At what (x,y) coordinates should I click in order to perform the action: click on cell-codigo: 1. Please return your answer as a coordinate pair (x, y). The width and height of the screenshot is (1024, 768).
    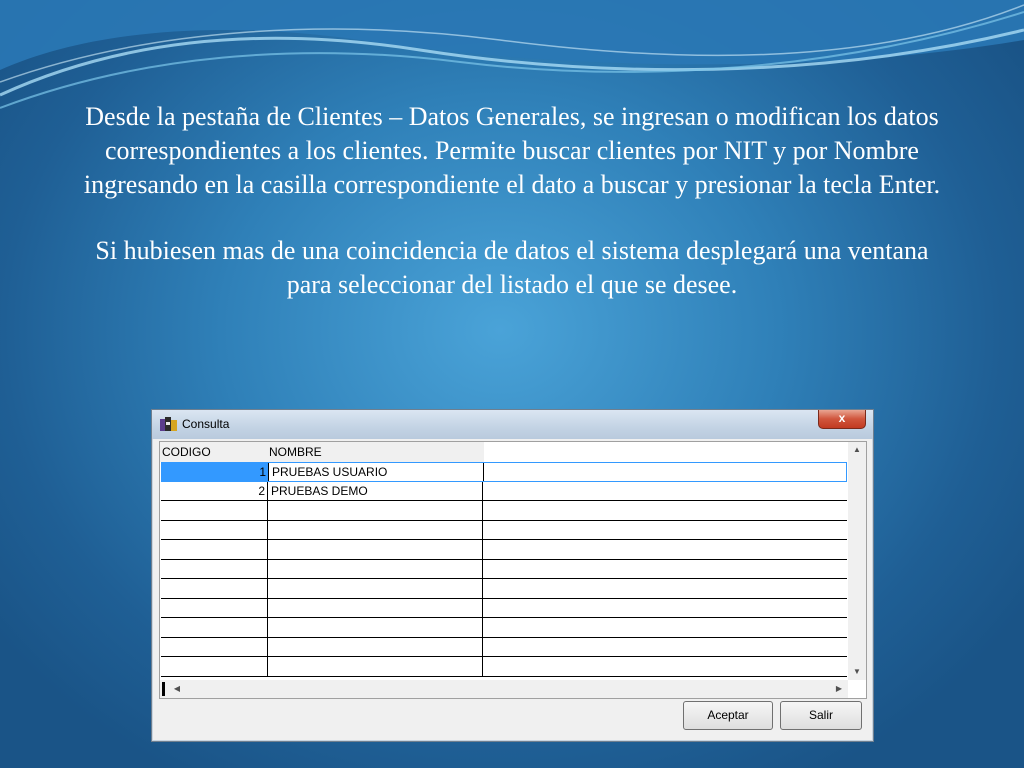
    Looking at the image, I should click on (215, 472).